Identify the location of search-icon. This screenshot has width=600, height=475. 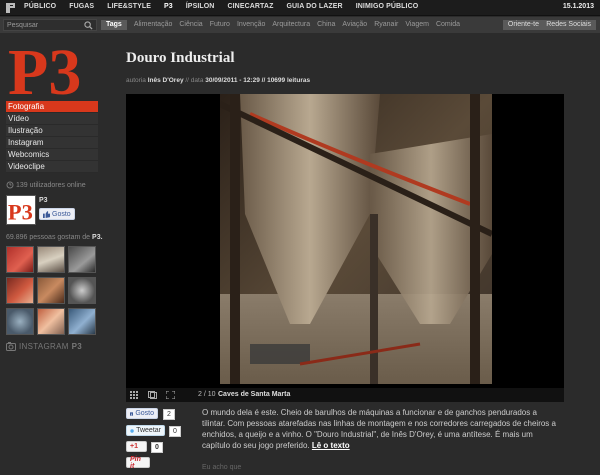
(88, 25).